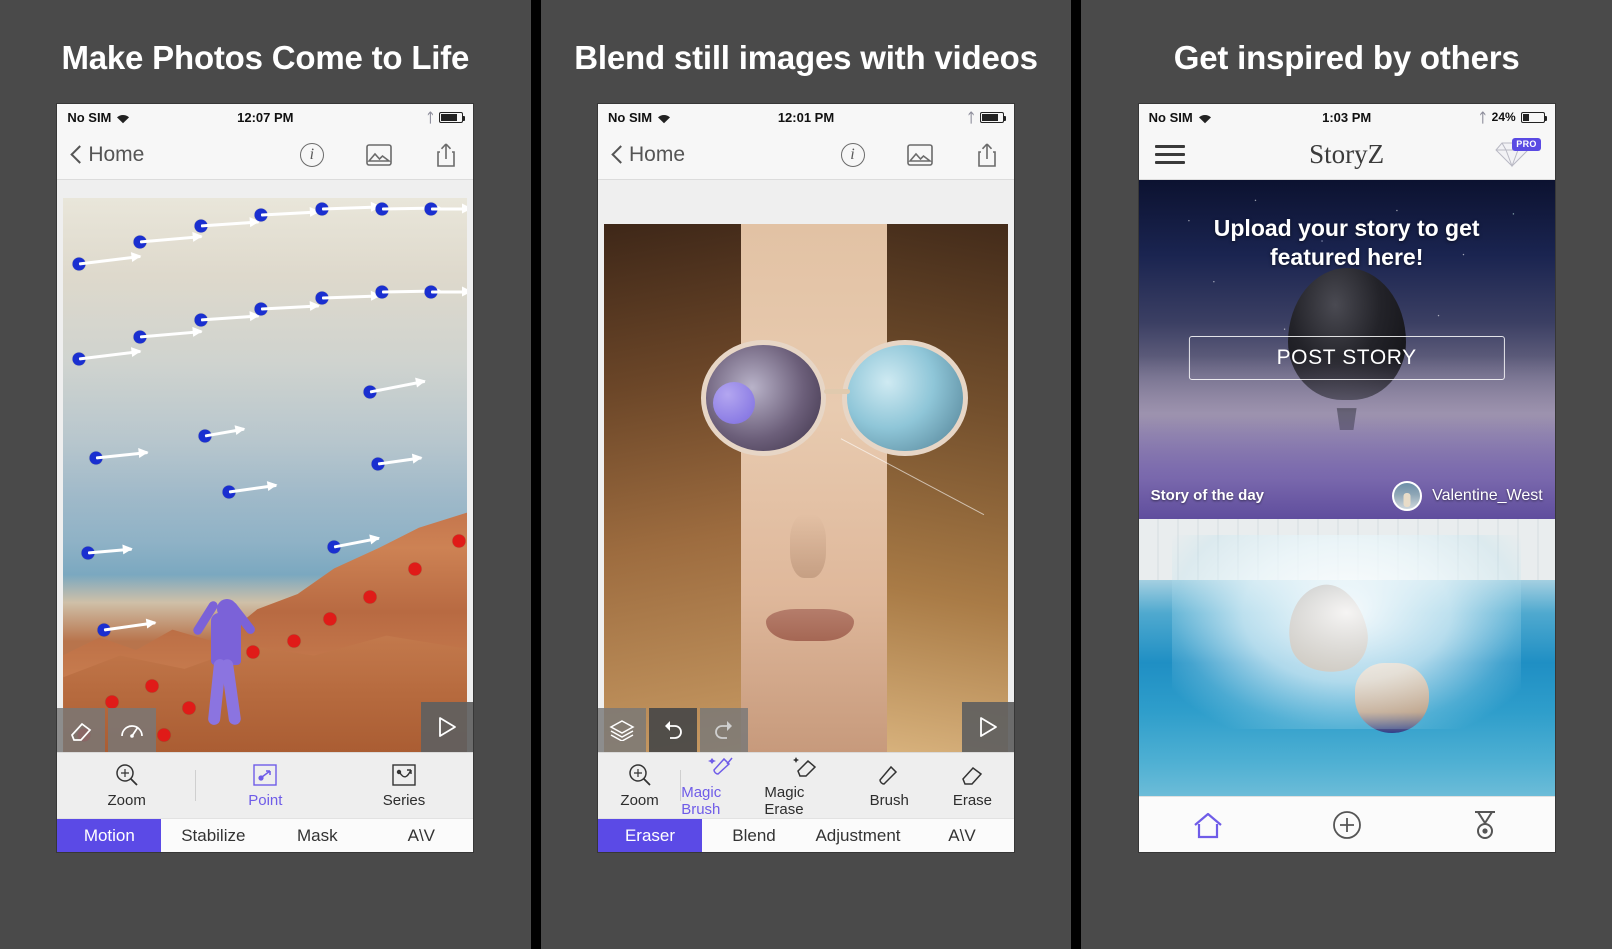 Image resolution: width=1612 pixels, height=949 pixels. I want to click on back-button-2: Home, so click(648, 155).